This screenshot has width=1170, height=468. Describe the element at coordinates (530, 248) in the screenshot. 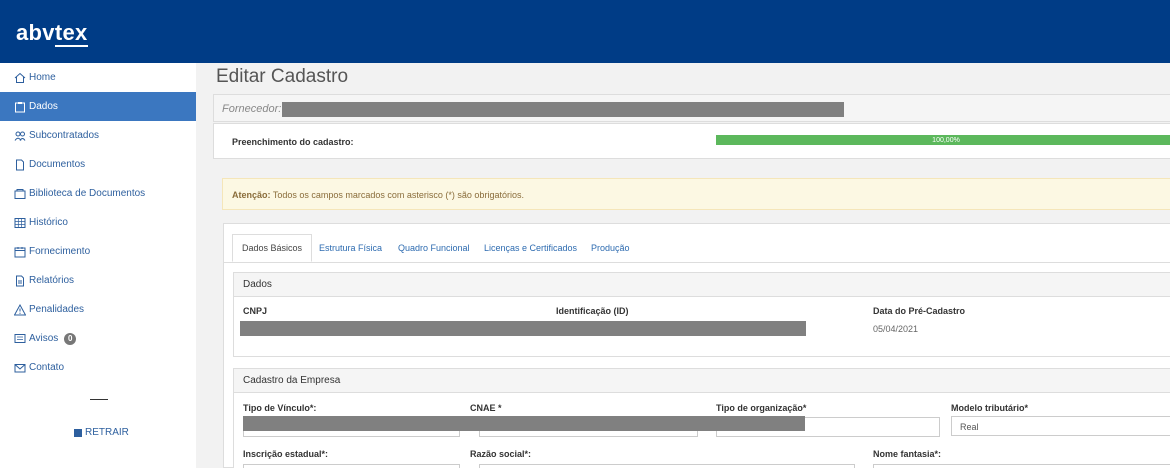

I see `tab-licencas-certificados: Licenças e Certificados` at that location.